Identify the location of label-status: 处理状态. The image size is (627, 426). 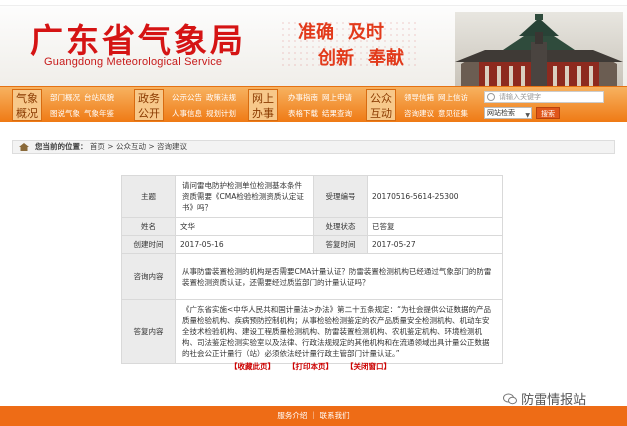
(340, 226).